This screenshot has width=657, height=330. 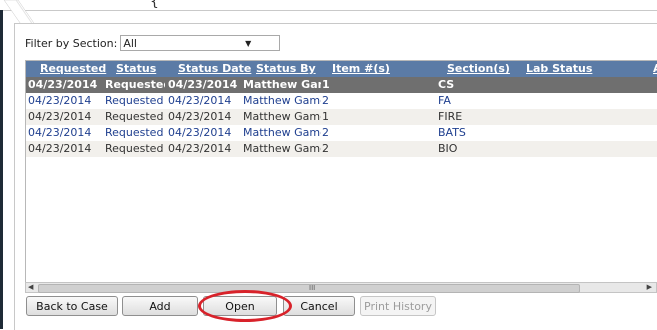 I want to click on top-glyph: {, so click(x=154, y=5).